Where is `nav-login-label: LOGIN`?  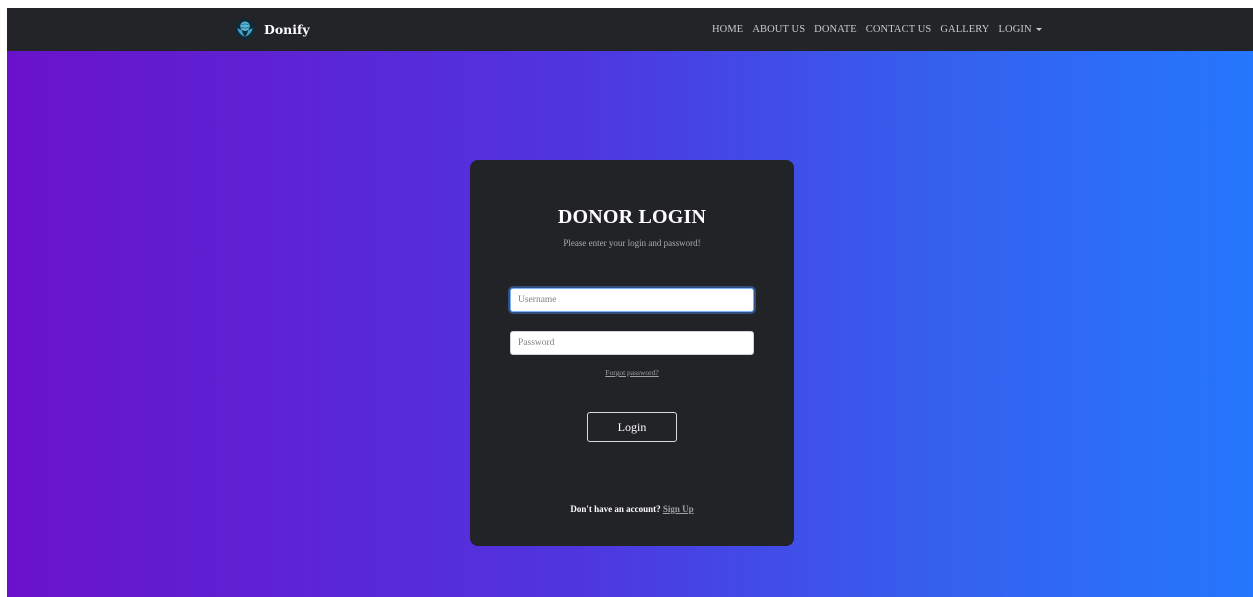 nav-login-label: LOGIN is located at coordinates (1015, 29).